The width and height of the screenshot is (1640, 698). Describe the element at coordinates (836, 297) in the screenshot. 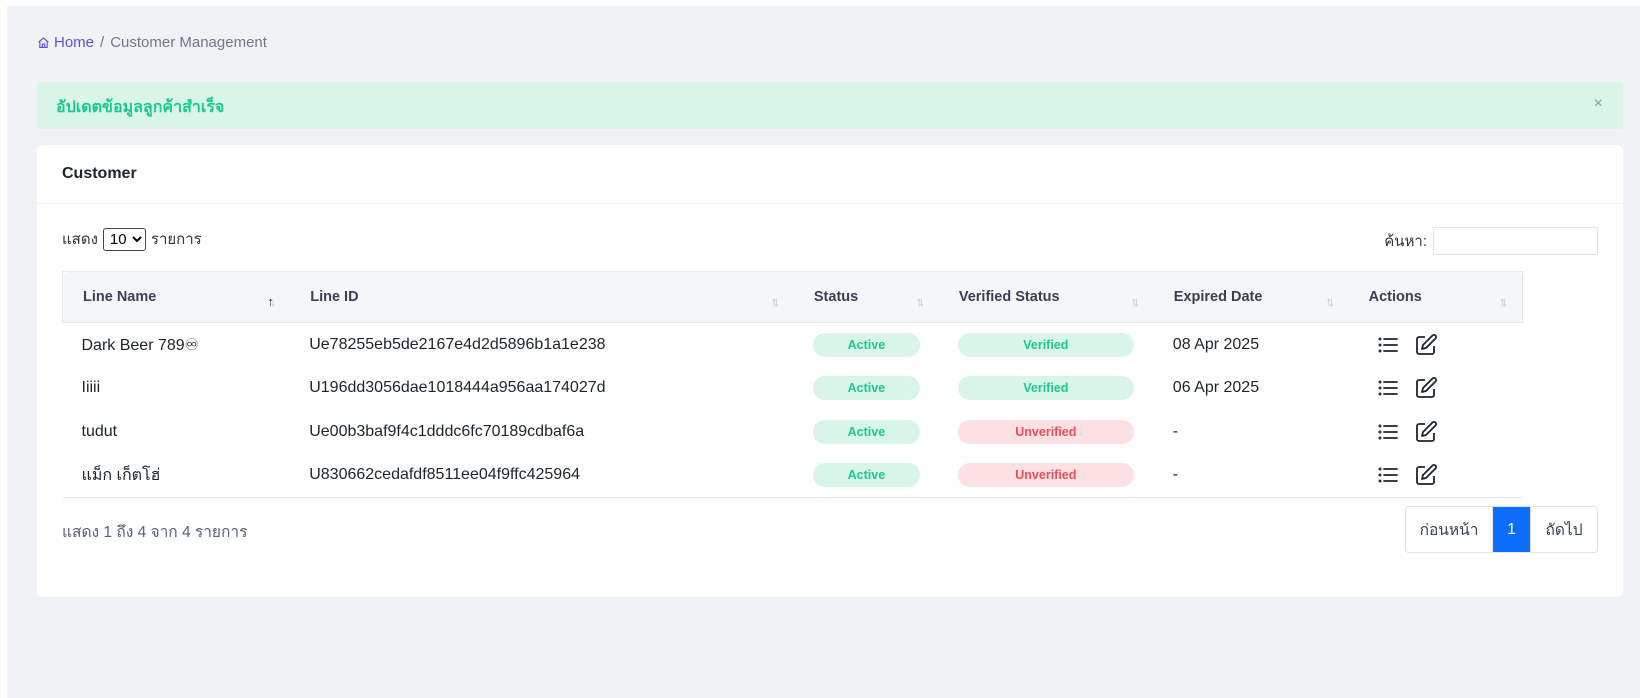

I see `column-label: Status` at that location.